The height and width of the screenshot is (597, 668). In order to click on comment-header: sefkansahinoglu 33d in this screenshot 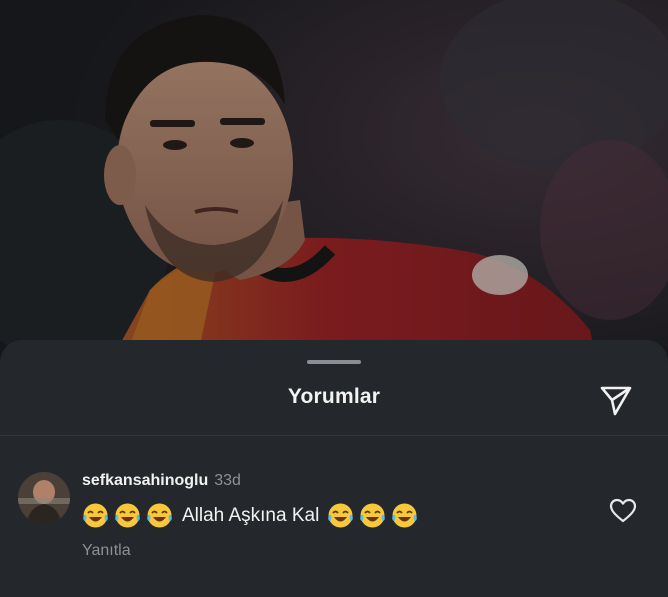, I will do `click(161, 481)`.